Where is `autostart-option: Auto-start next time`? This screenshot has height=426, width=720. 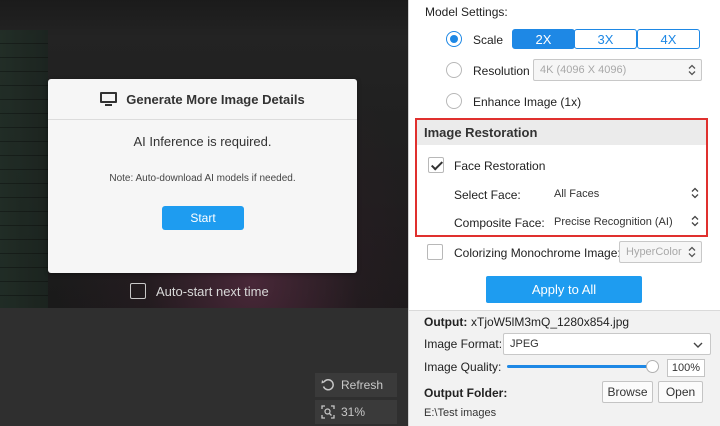 autostart-option: Auto-start next time is located at coordinates (199, 291).